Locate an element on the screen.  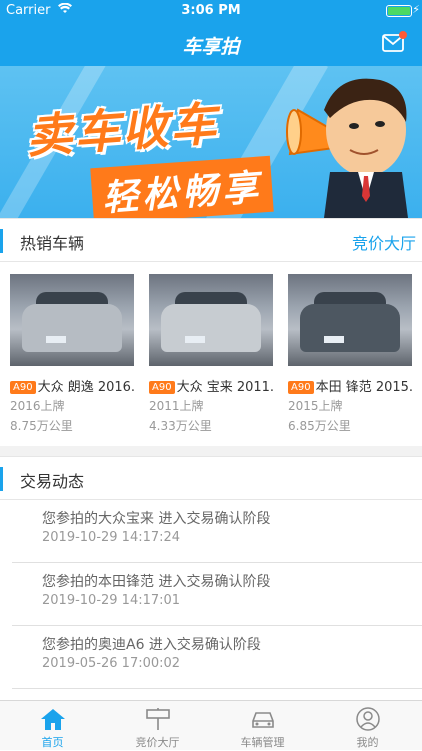
car-card: A90 本田 锋范 2015... 2015上牌 6.85万公里 is located at coordinates (350, 354).